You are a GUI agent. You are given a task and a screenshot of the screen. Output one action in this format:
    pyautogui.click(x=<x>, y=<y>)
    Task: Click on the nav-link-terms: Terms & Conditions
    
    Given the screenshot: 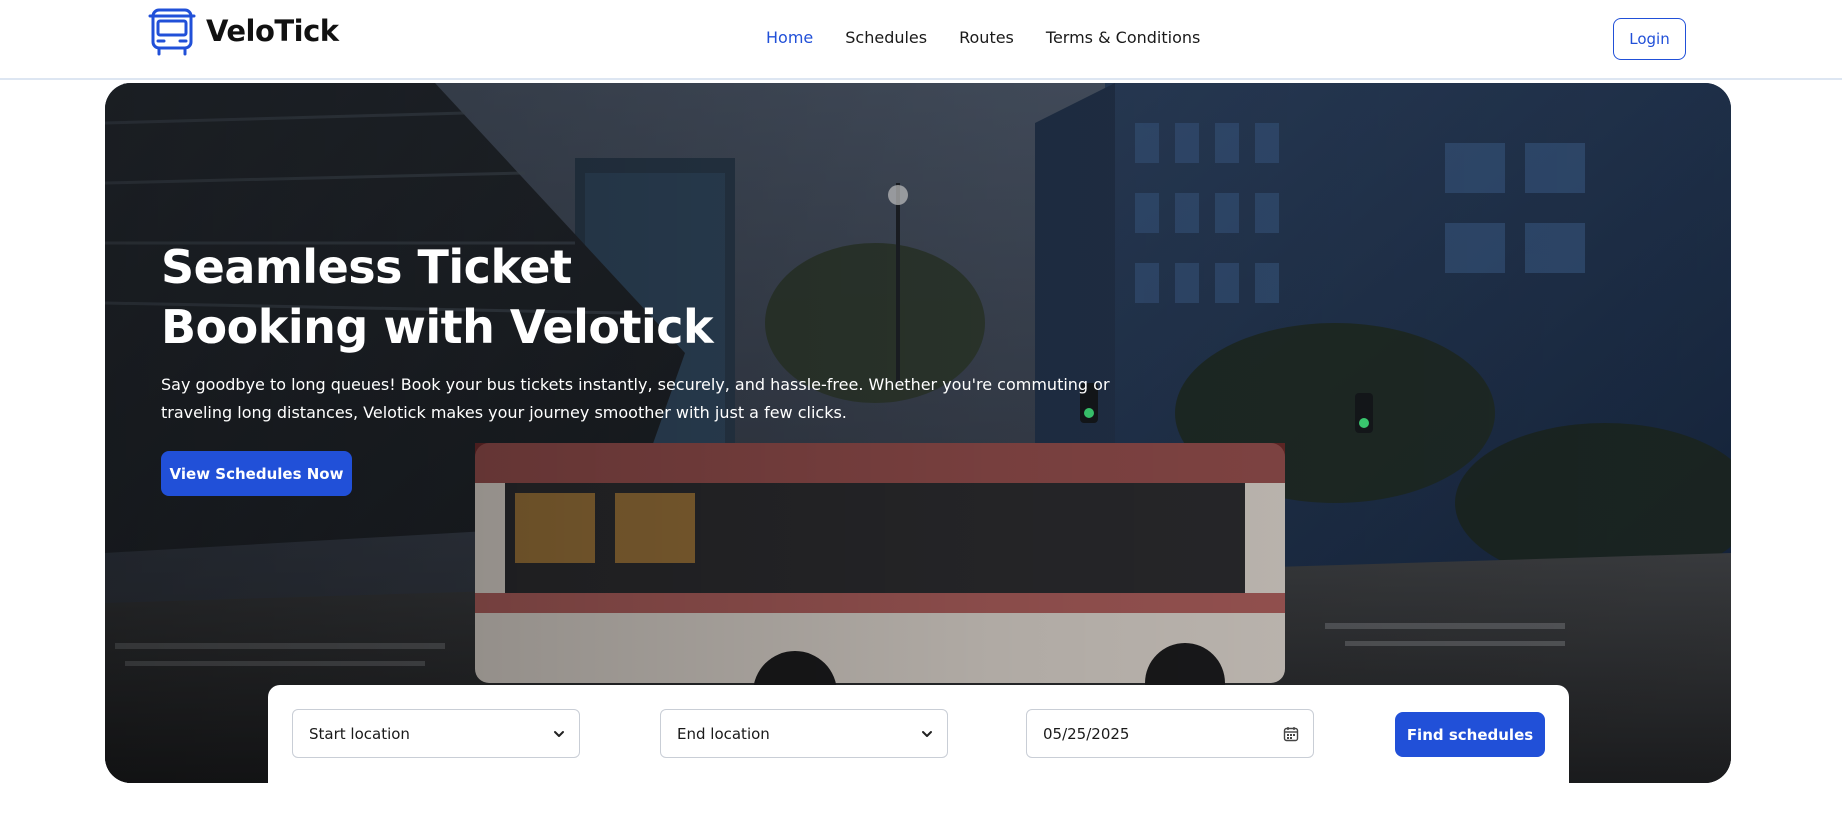 What is the action you would take?
    pyautogui.click(x=1123, y=37)
    